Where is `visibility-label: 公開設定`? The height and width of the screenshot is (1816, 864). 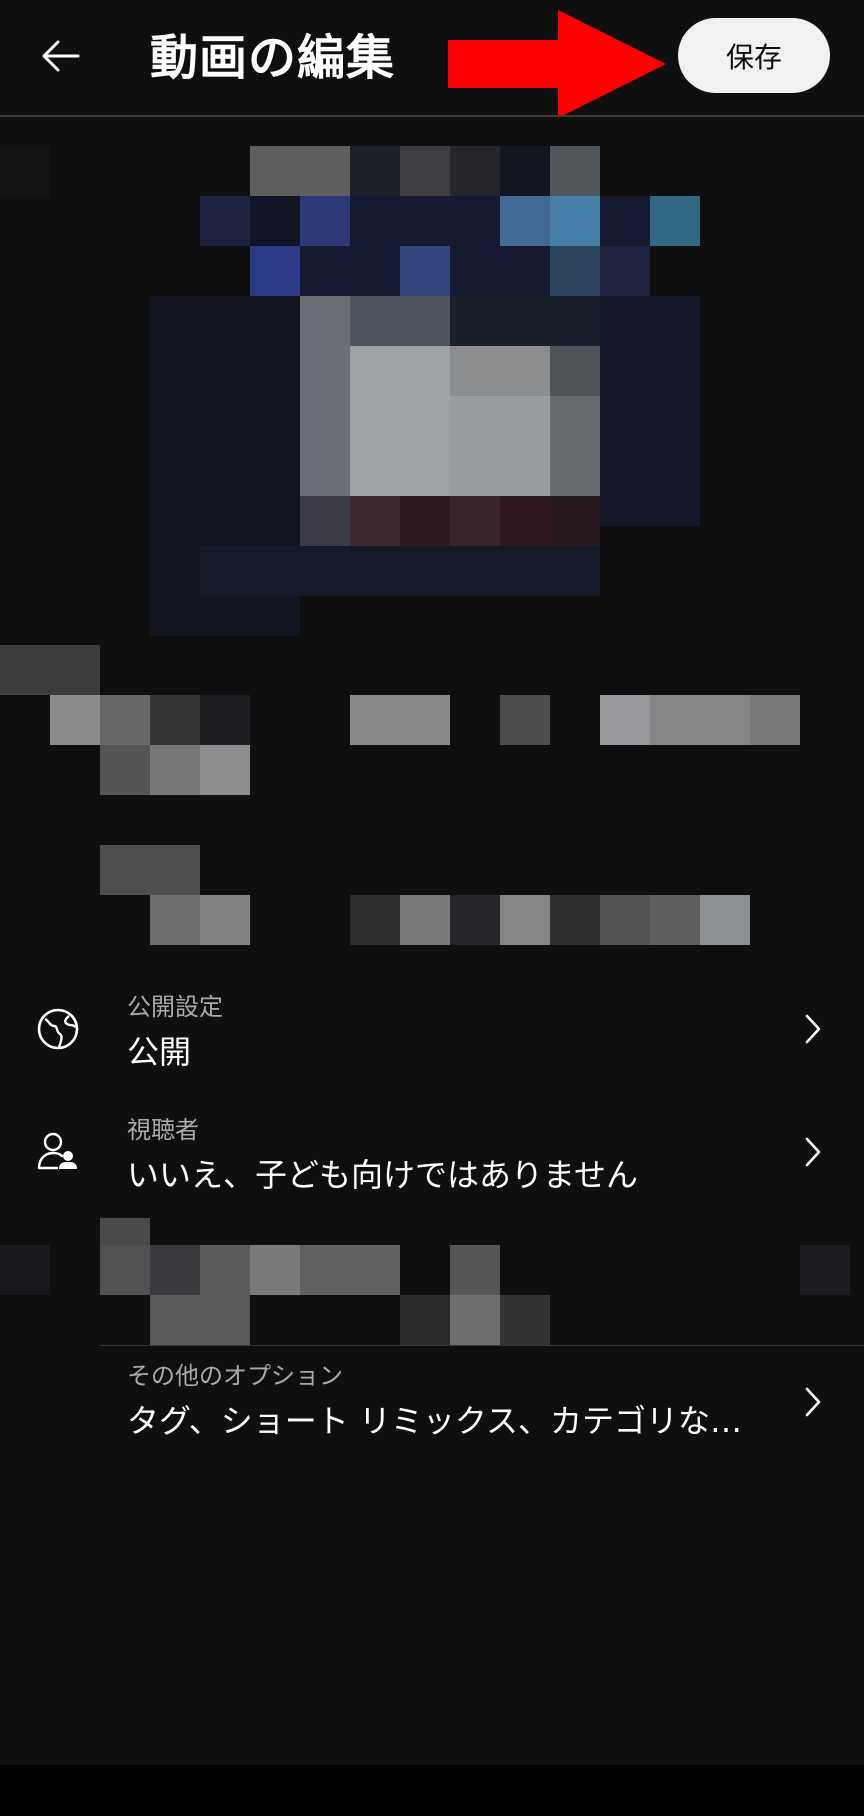
visibility-label: 公開設定 is located at coordinates (175, 1007).